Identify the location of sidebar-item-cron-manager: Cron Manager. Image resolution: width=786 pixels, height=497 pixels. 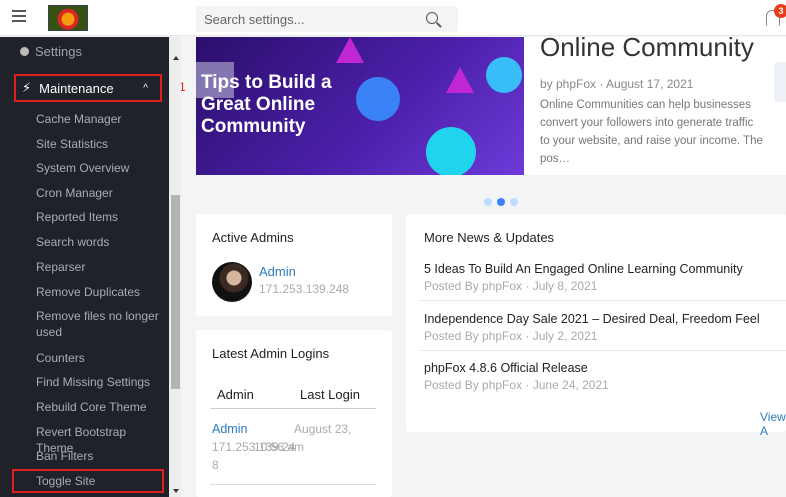
(99, 193).